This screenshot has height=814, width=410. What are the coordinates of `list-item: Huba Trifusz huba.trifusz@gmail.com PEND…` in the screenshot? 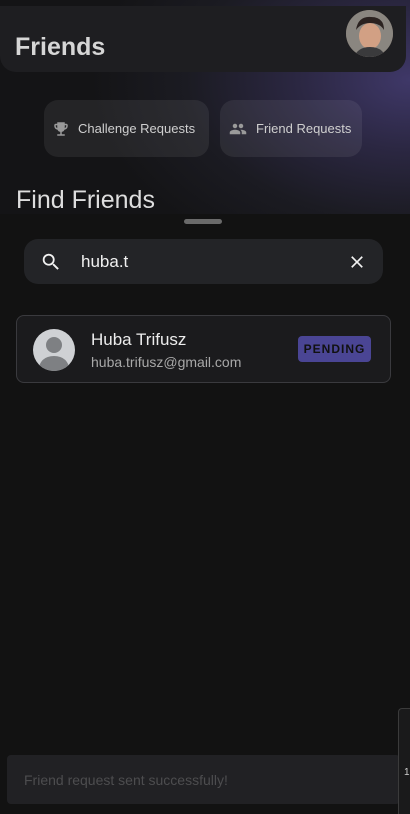 It's located at (203, 349).